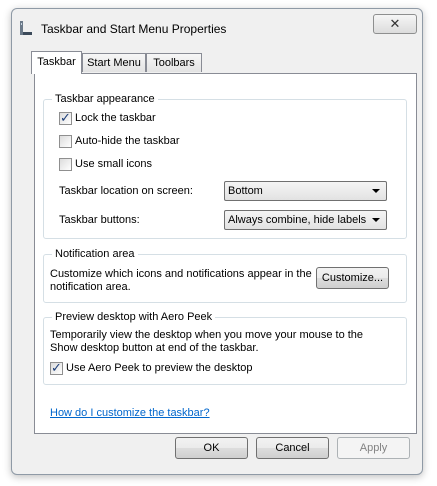 The image size is (437, 486). What do you see at coordinates (159, 368) in the screenshot?
I see `aero-peek-label: Use Aero Peek to preview the desktop` at bounding box center [159, 368].